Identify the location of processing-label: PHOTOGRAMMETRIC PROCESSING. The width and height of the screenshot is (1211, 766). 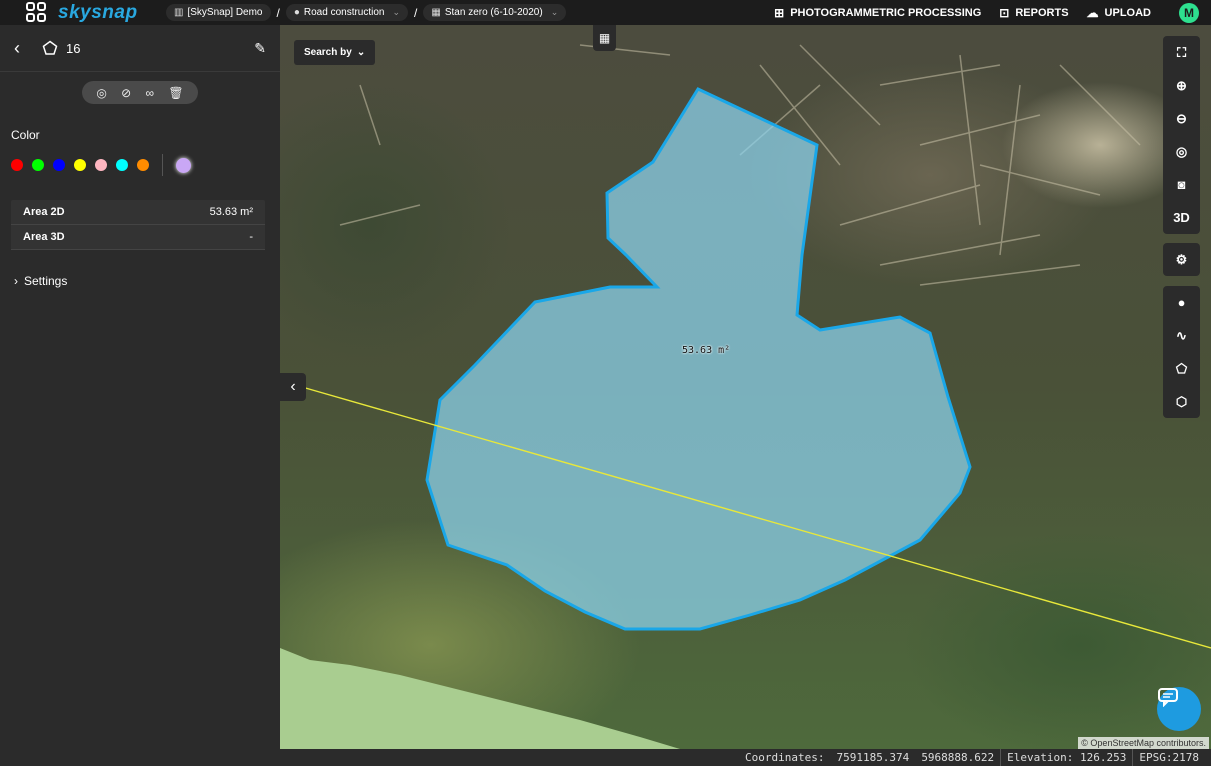
(886, 12).